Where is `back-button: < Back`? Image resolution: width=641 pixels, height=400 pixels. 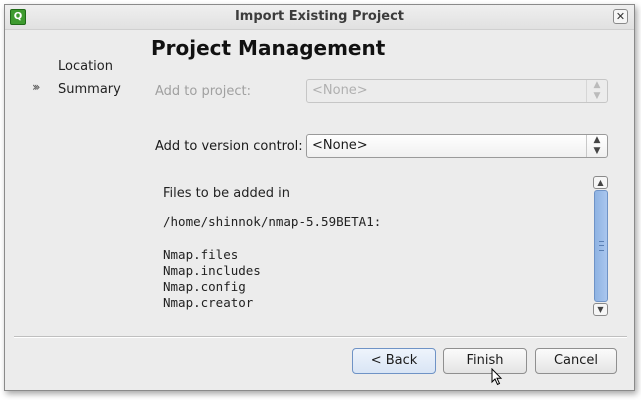 back-button: < Back is located at coordinates (394, 361).